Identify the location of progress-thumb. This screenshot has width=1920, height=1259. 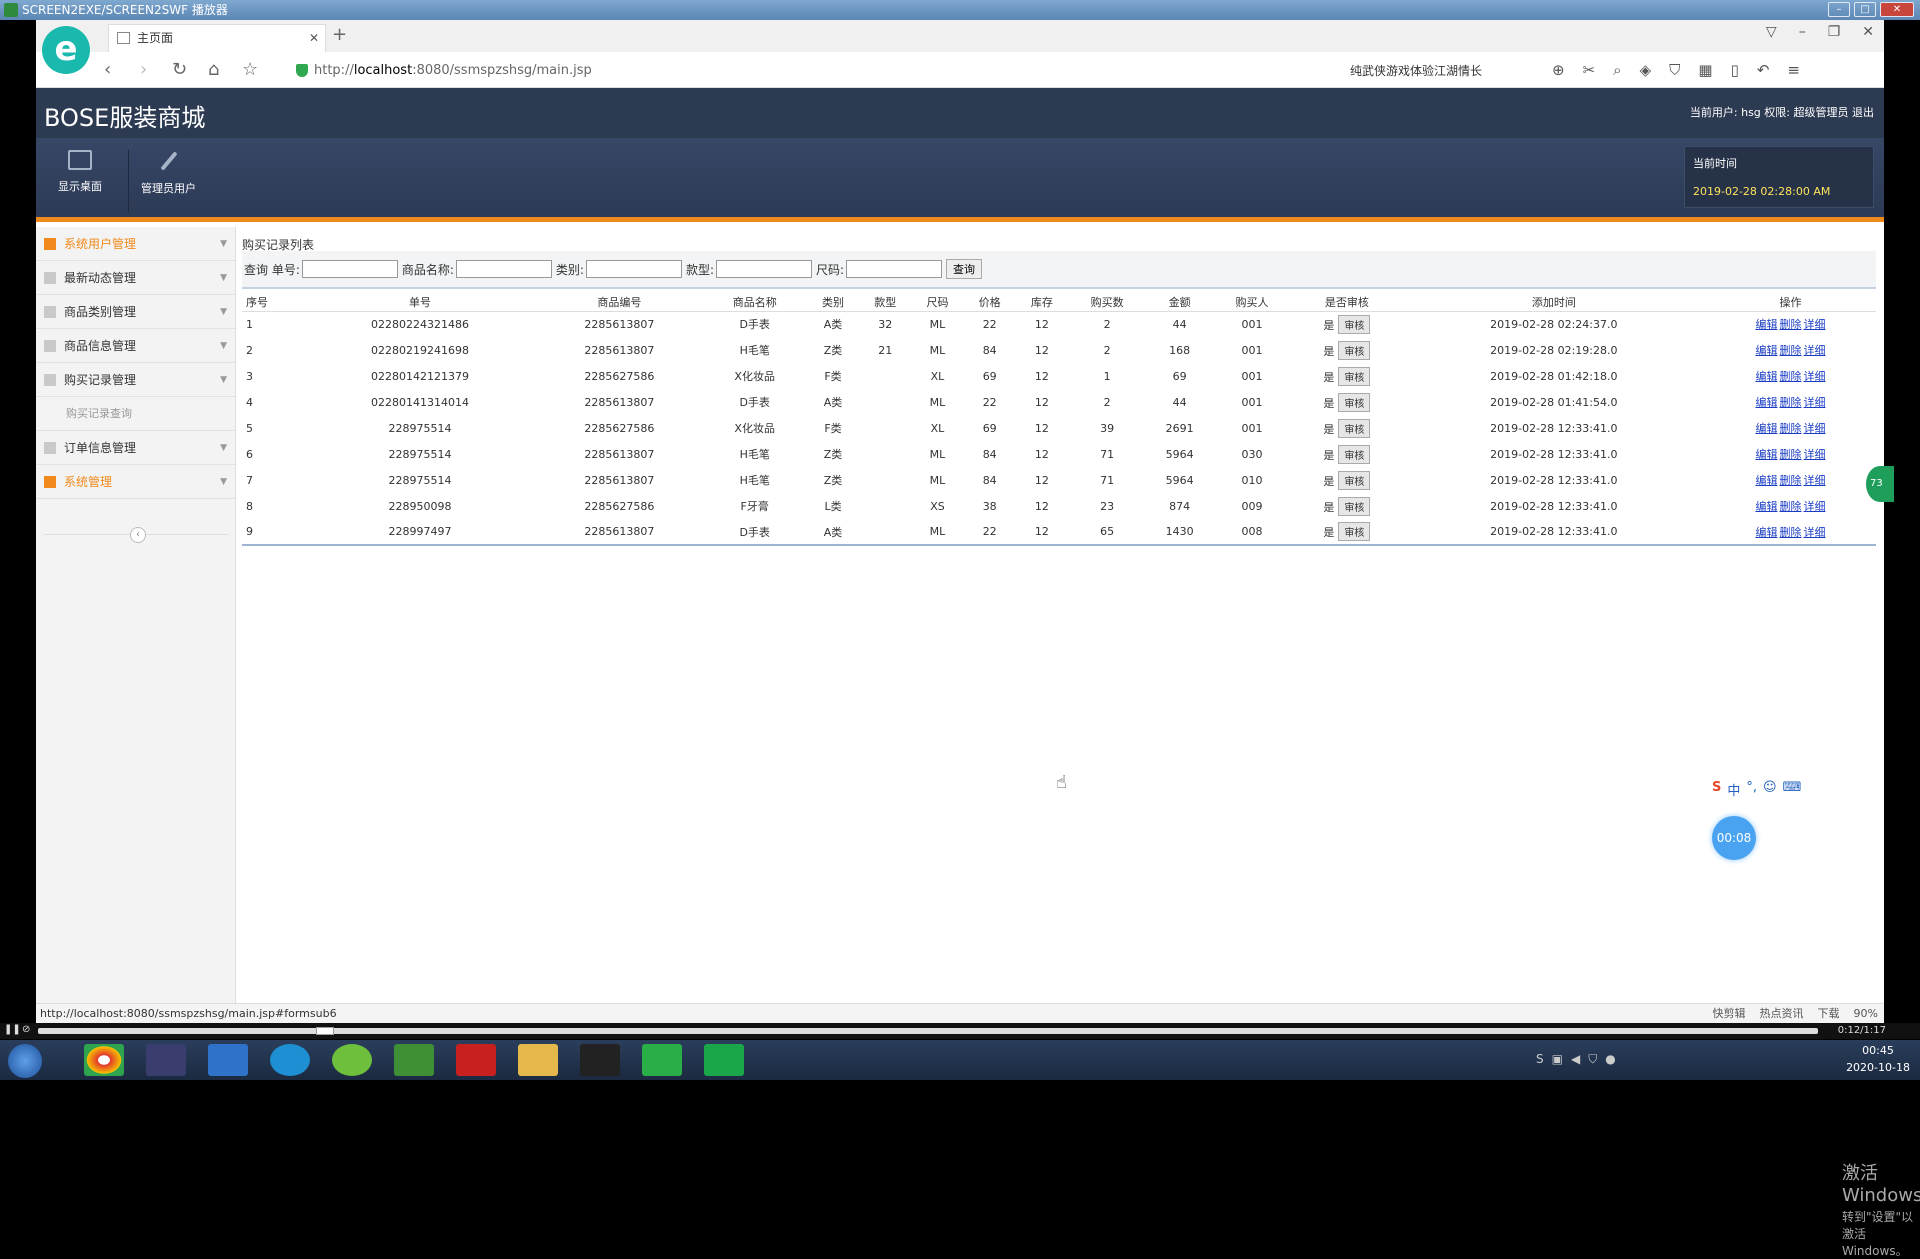
(325, 1031).